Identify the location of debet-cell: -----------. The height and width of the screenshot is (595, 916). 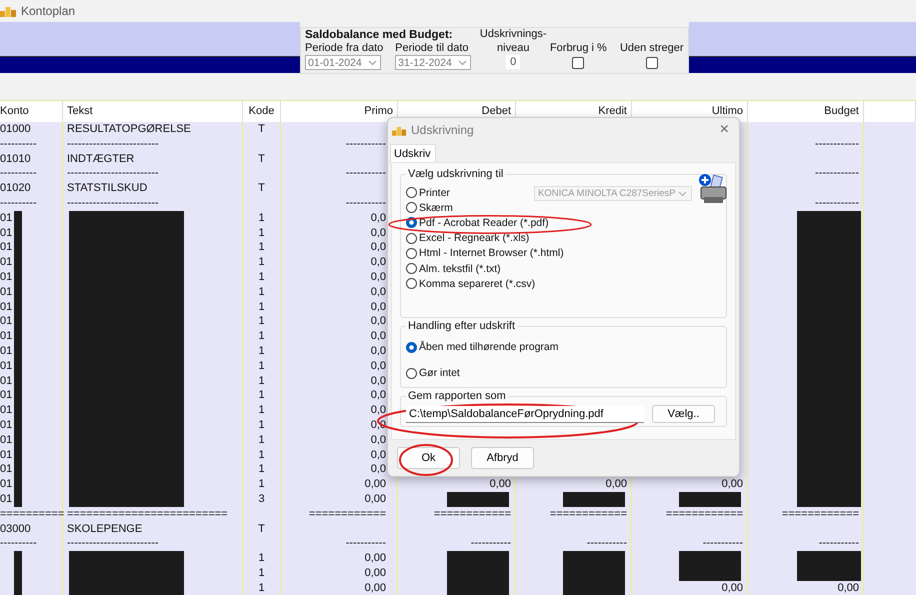
(490, 544).